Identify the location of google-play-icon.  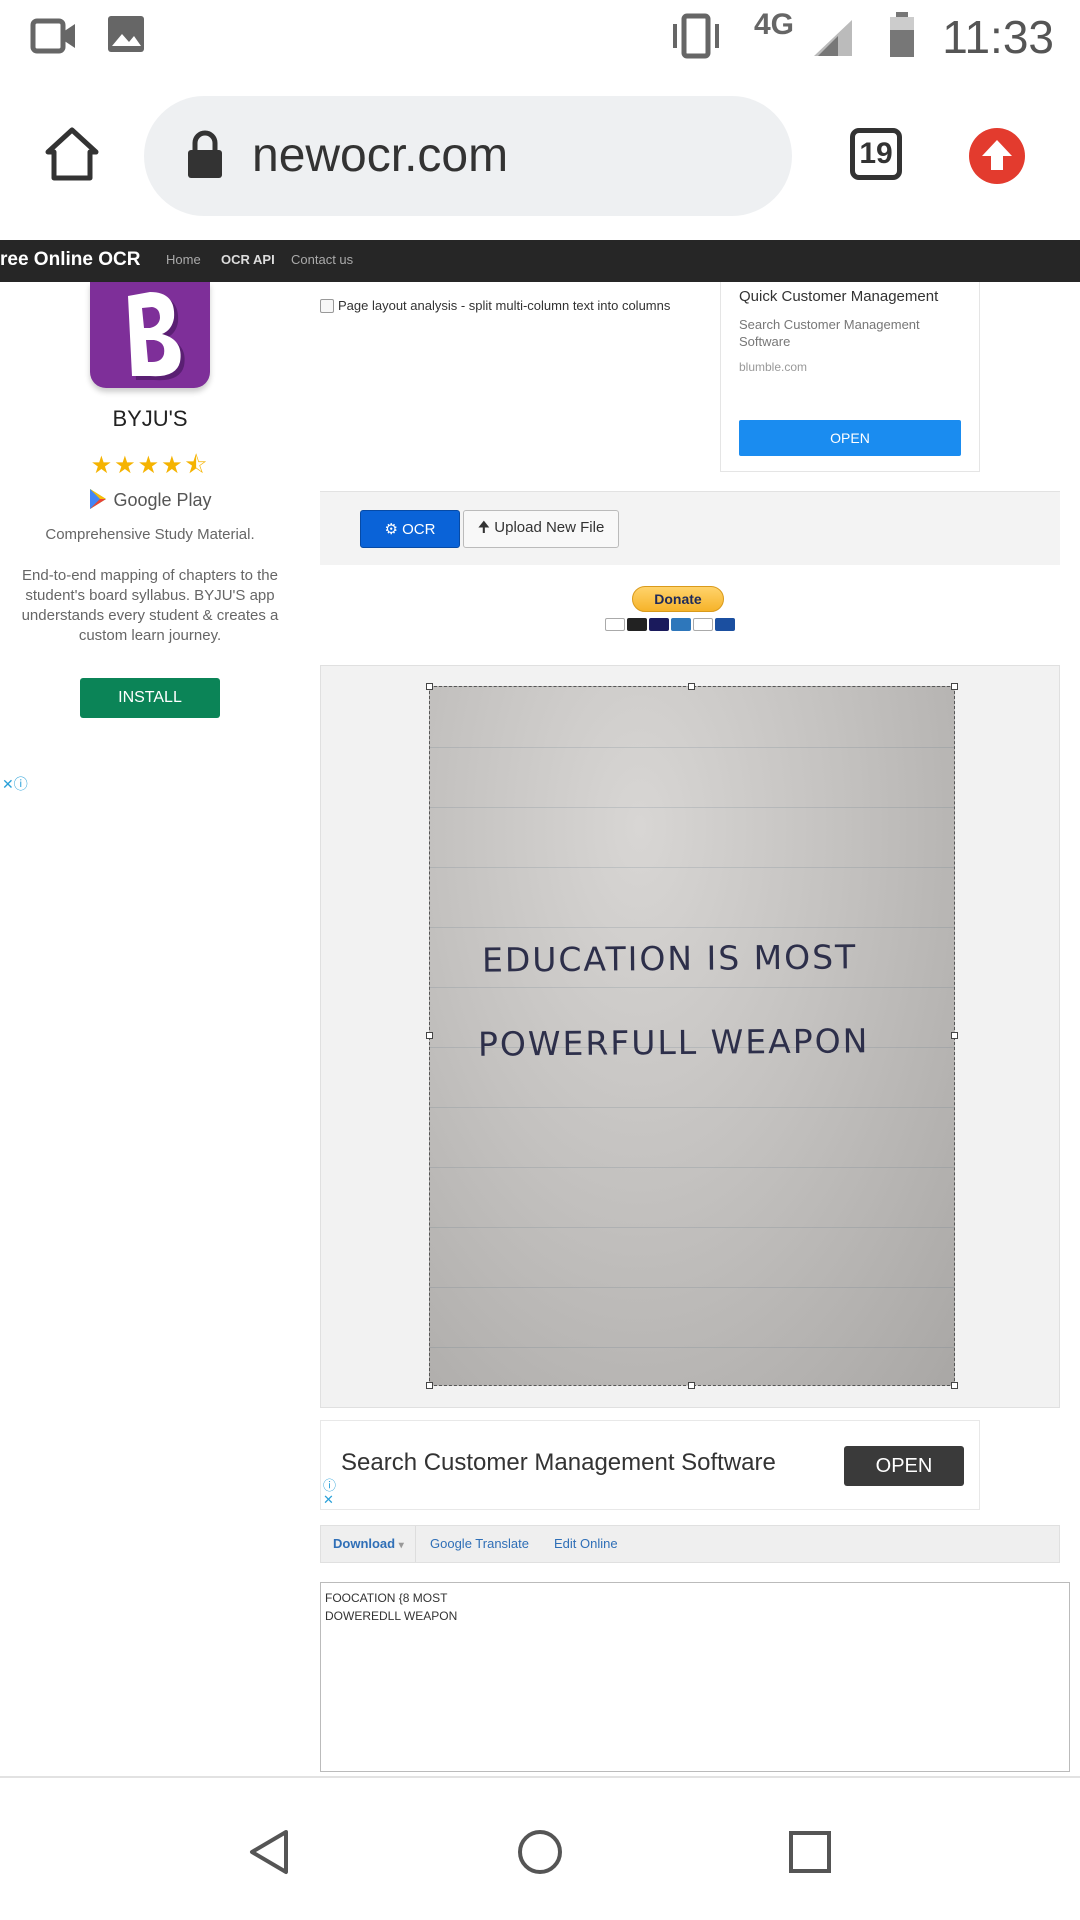
(98, 499).